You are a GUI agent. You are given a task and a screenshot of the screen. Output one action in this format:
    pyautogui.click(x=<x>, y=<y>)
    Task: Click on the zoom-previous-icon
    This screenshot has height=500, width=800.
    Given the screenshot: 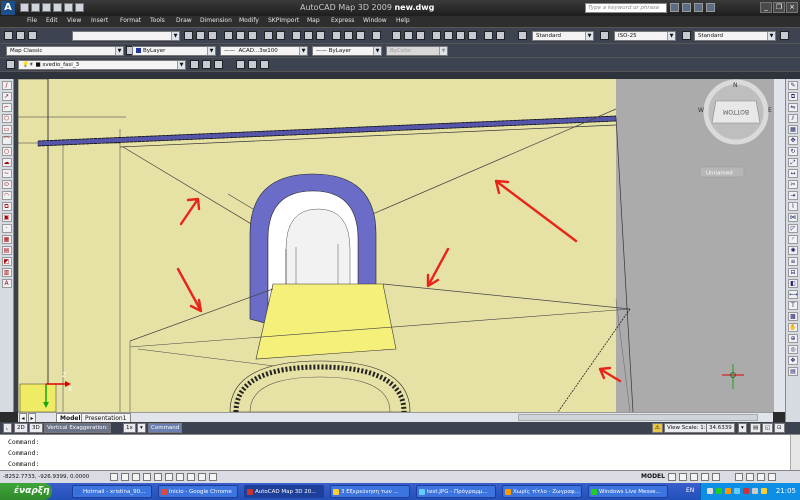 What is the action you would take?
    pyautogui.click(x=420, y=35)
    